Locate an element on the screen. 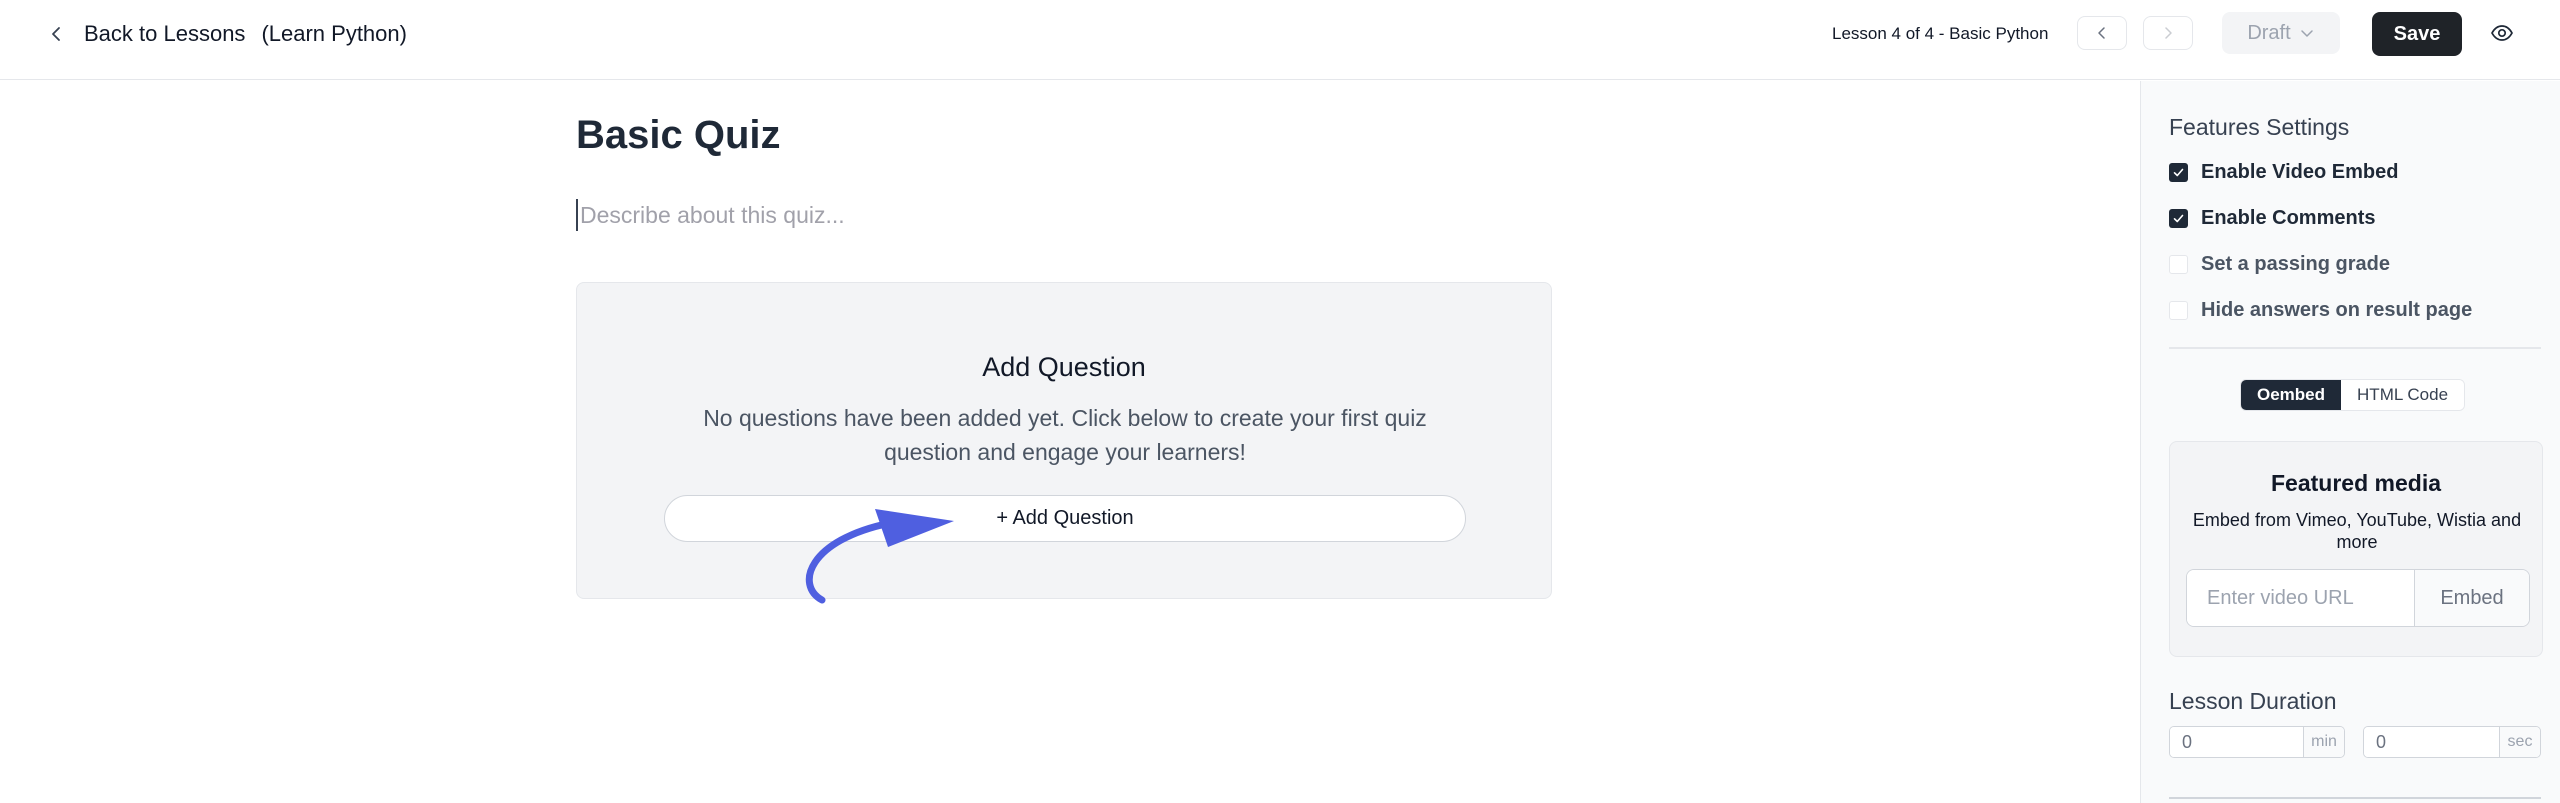 The height and width of the screenshot is (803, 2560). feature-label: Hide answers on result page is located at coordinates (2337, 310).